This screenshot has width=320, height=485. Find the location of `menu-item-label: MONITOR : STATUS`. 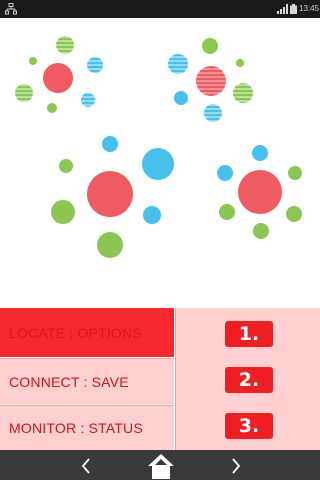

menu-item-label: MONITOR : STATUS is located at coordinates (76, 428).